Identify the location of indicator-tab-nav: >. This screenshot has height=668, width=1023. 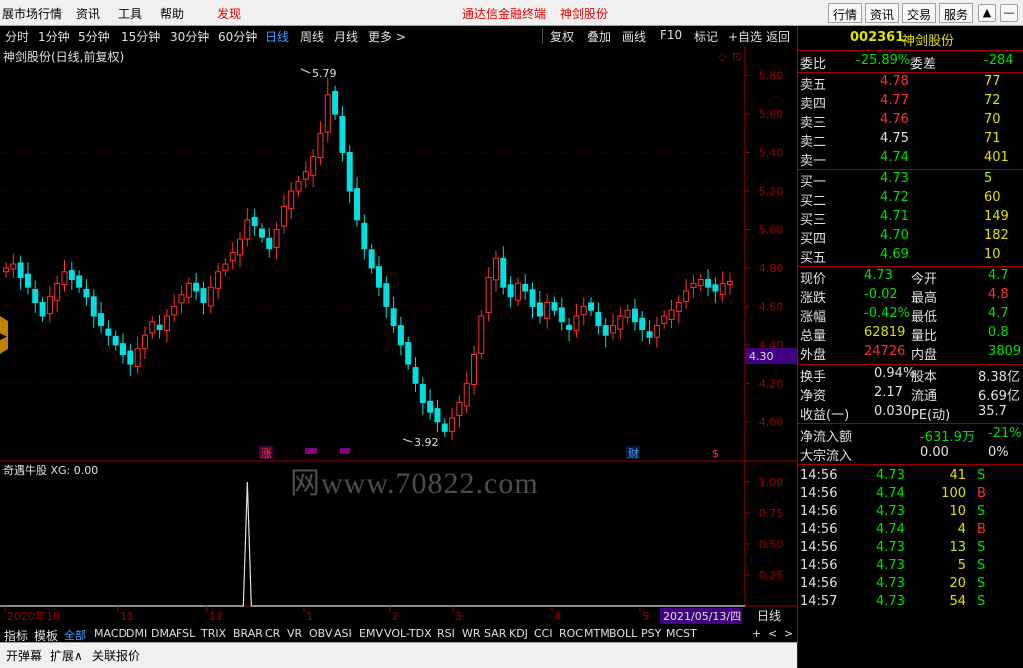
(788, 633).